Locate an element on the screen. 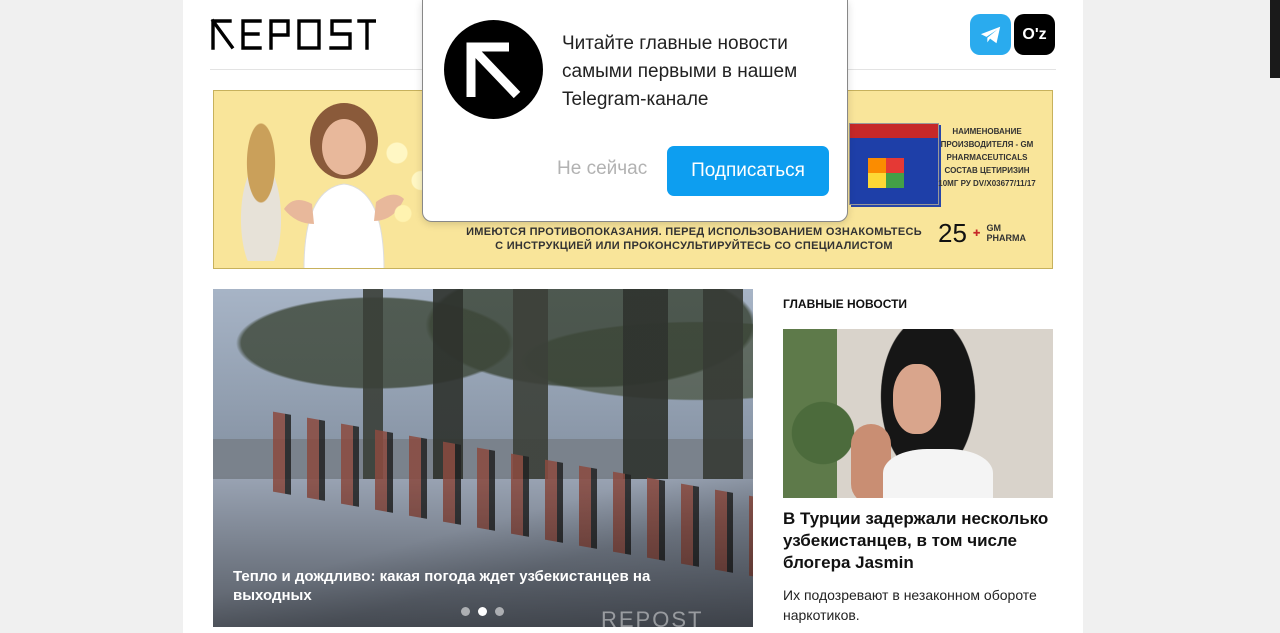 This screenshot has width=1280, height=633. badge-number: 25 is located at coordinates (952, 232).